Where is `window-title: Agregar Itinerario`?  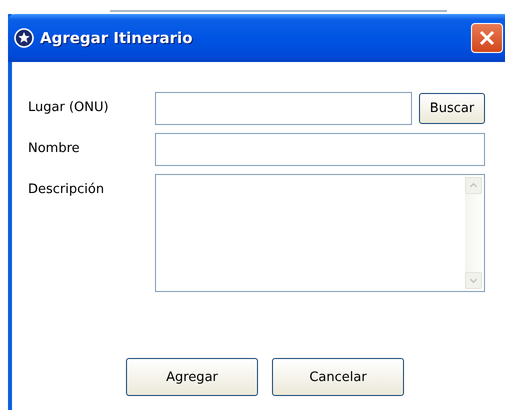 window-title: Agregar Itinerario is located at coordinates (117, 38).